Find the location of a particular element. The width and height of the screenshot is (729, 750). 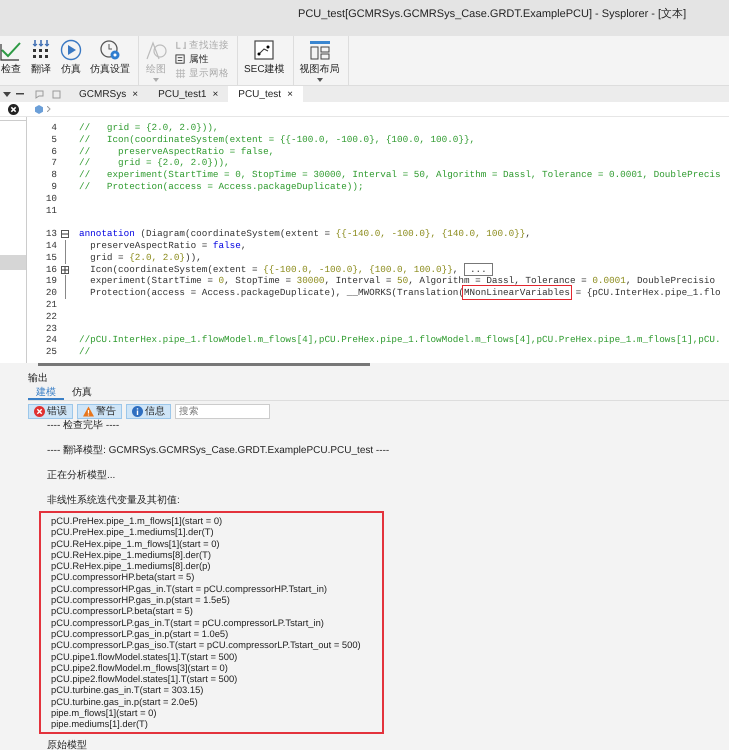

code-line: preserveAspectRatio = false, is located at coordinates (167, 246).